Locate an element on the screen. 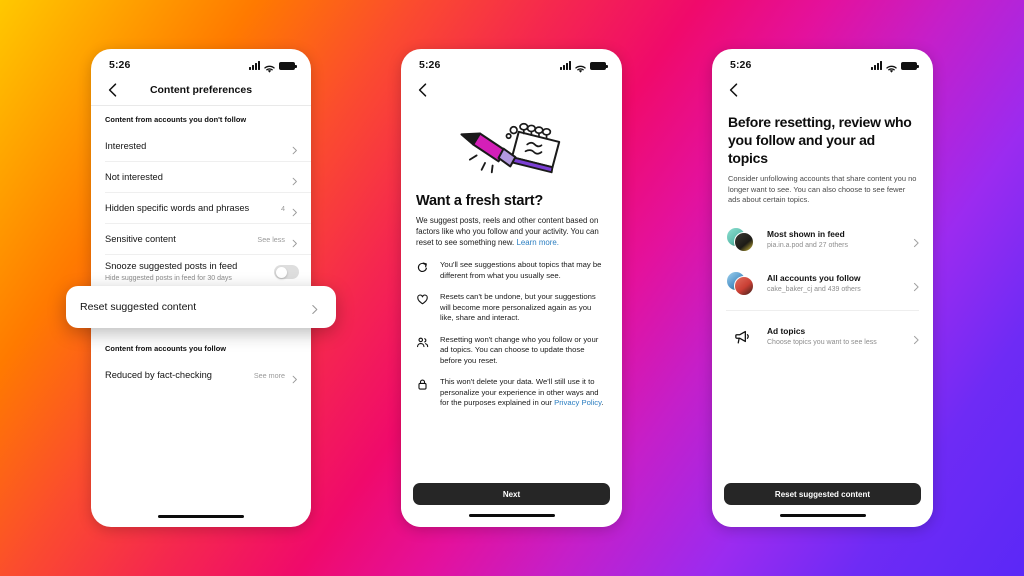  nav-bar: Content preferences is located at coordinates (201, 90).